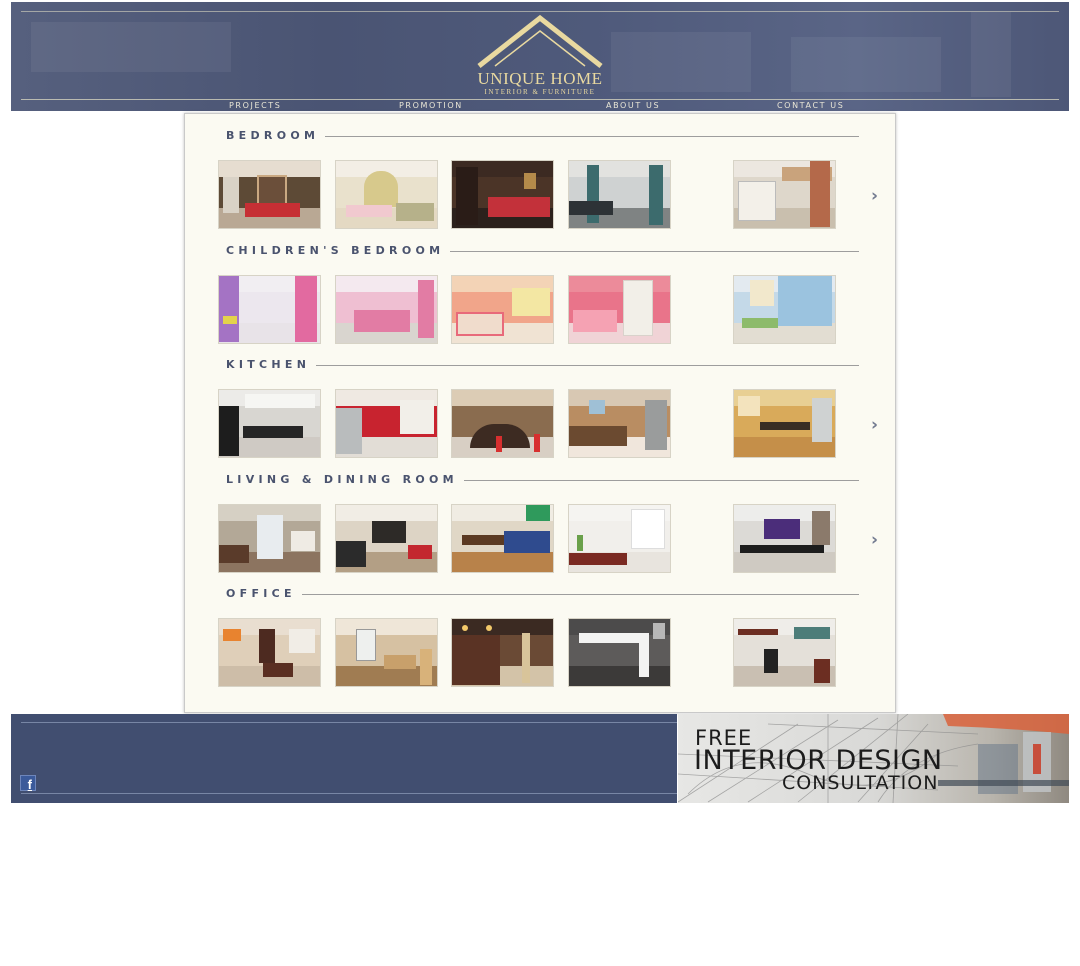 The height and width of the screenshot is (966, 1080). I want to click on section-childrens-bedroom: CHILDREN'S BEDROOM, so click(540, 286).